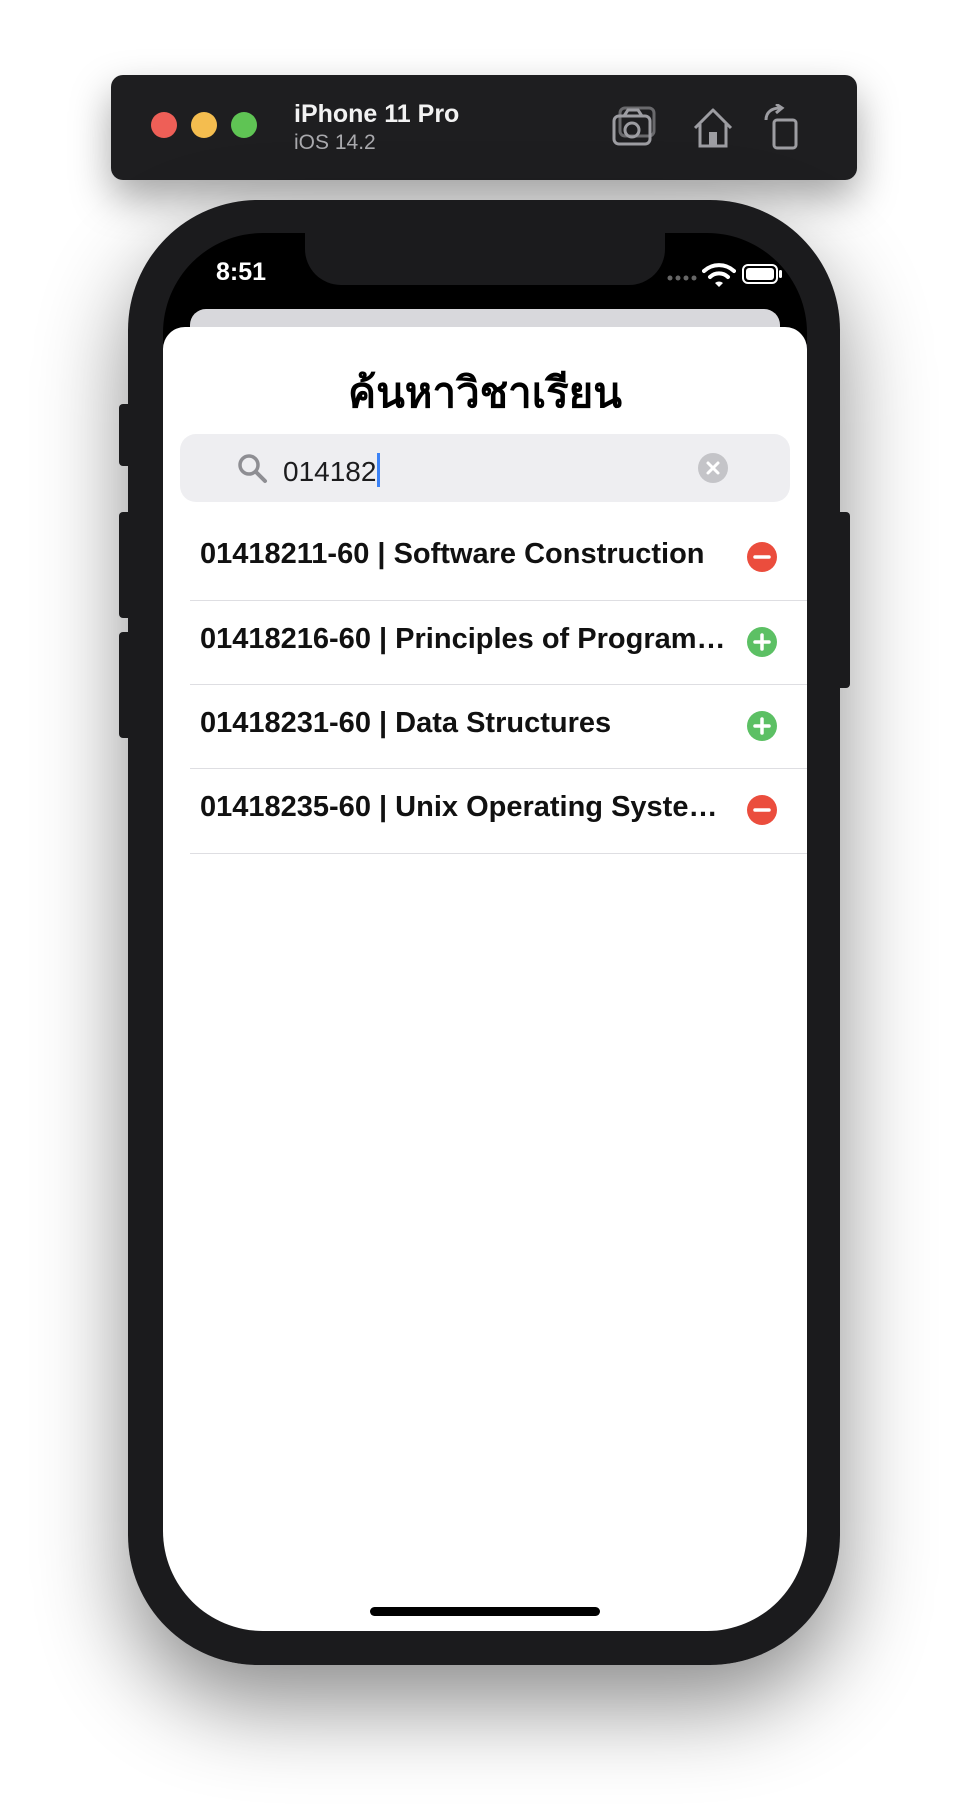 The width and height of the screenshot is (970, 1814). Describe the element at coordinates (634, 128) in the screenshot. I see `screenshot-icon` at that location.